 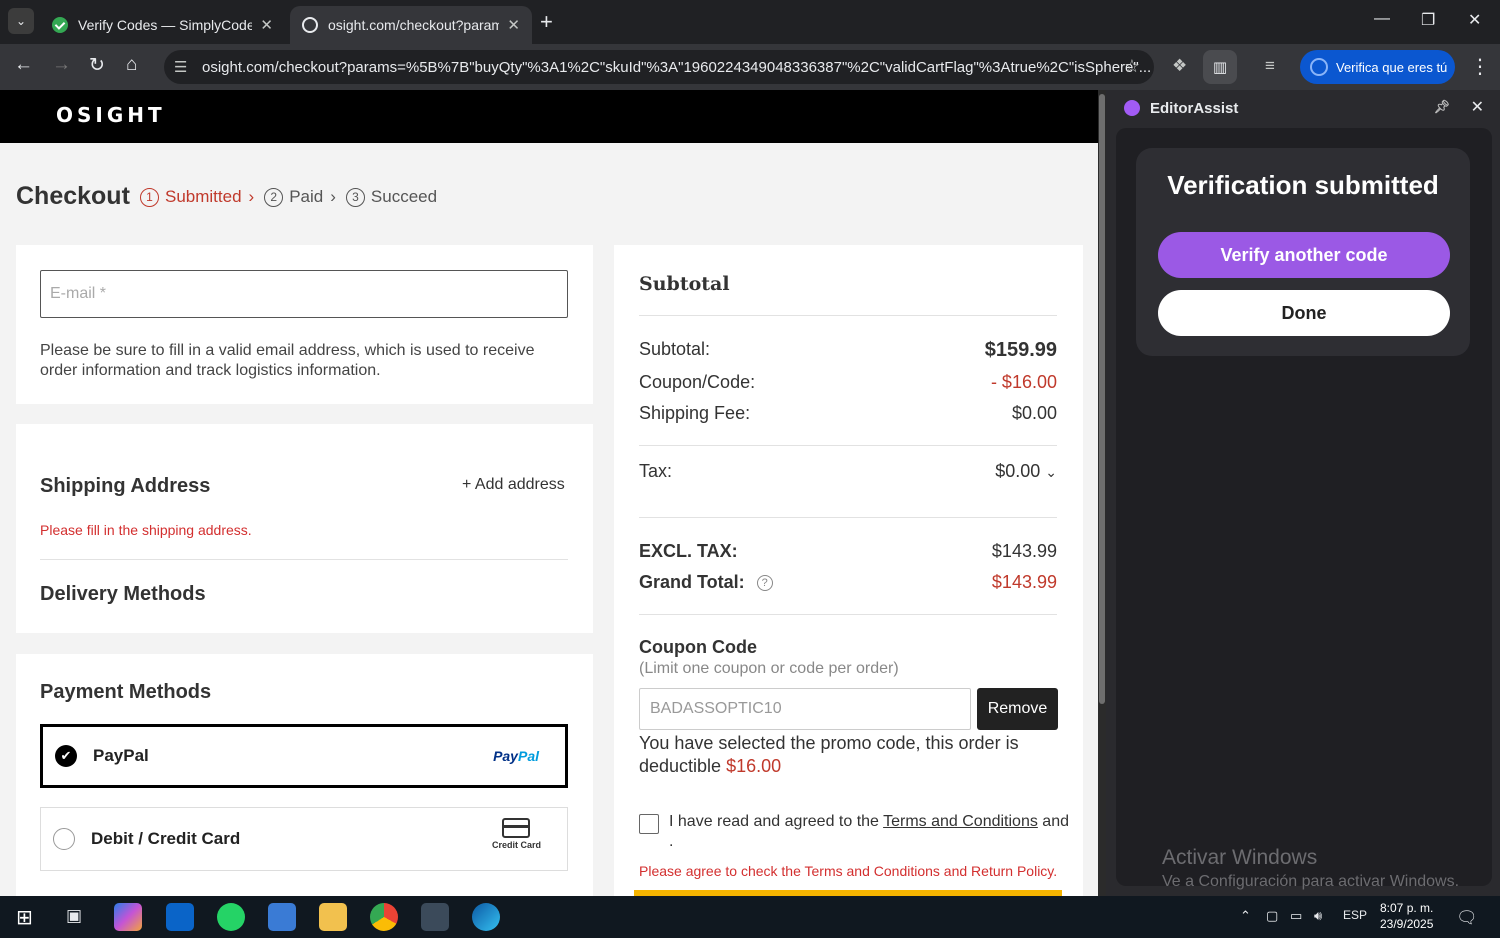 What do you see at coordinates (1051, 472) in the screenshot?
I see `chevron-down-icon: ⌄` at bounding box center [1051, 472].